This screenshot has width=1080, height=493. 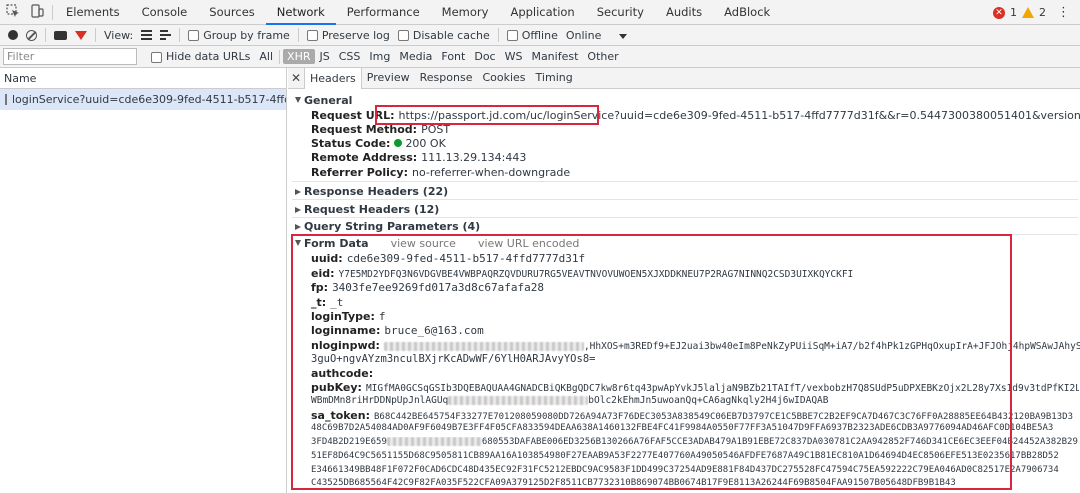 What do you see at coordinates (484, 56) in the screenshot?
I see `filter-type-doc: Doc` at bounding box center [484, 56].